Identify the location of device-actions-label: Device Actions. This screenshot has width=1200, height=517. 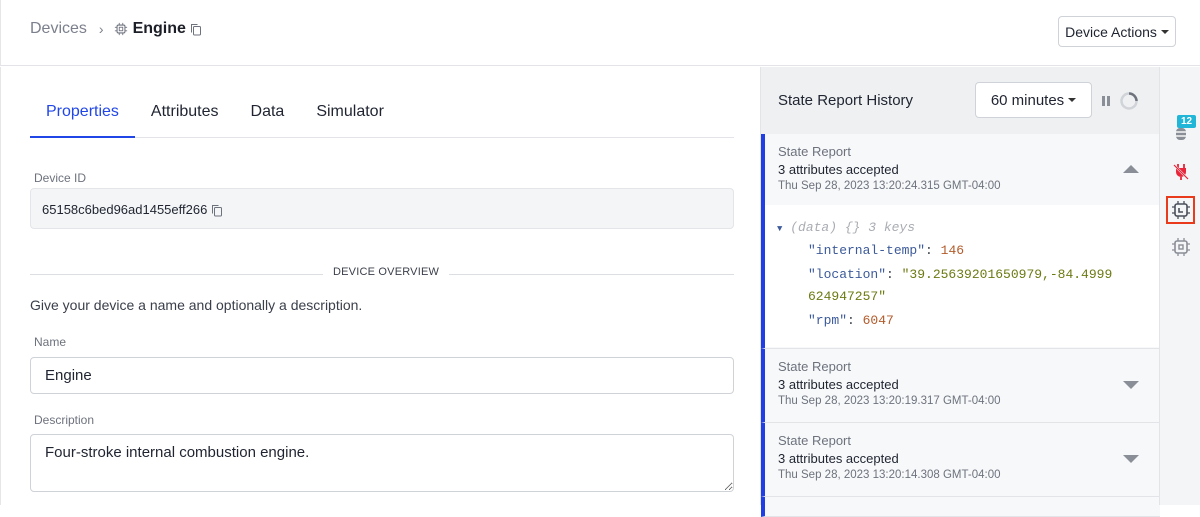
(1111, 31).